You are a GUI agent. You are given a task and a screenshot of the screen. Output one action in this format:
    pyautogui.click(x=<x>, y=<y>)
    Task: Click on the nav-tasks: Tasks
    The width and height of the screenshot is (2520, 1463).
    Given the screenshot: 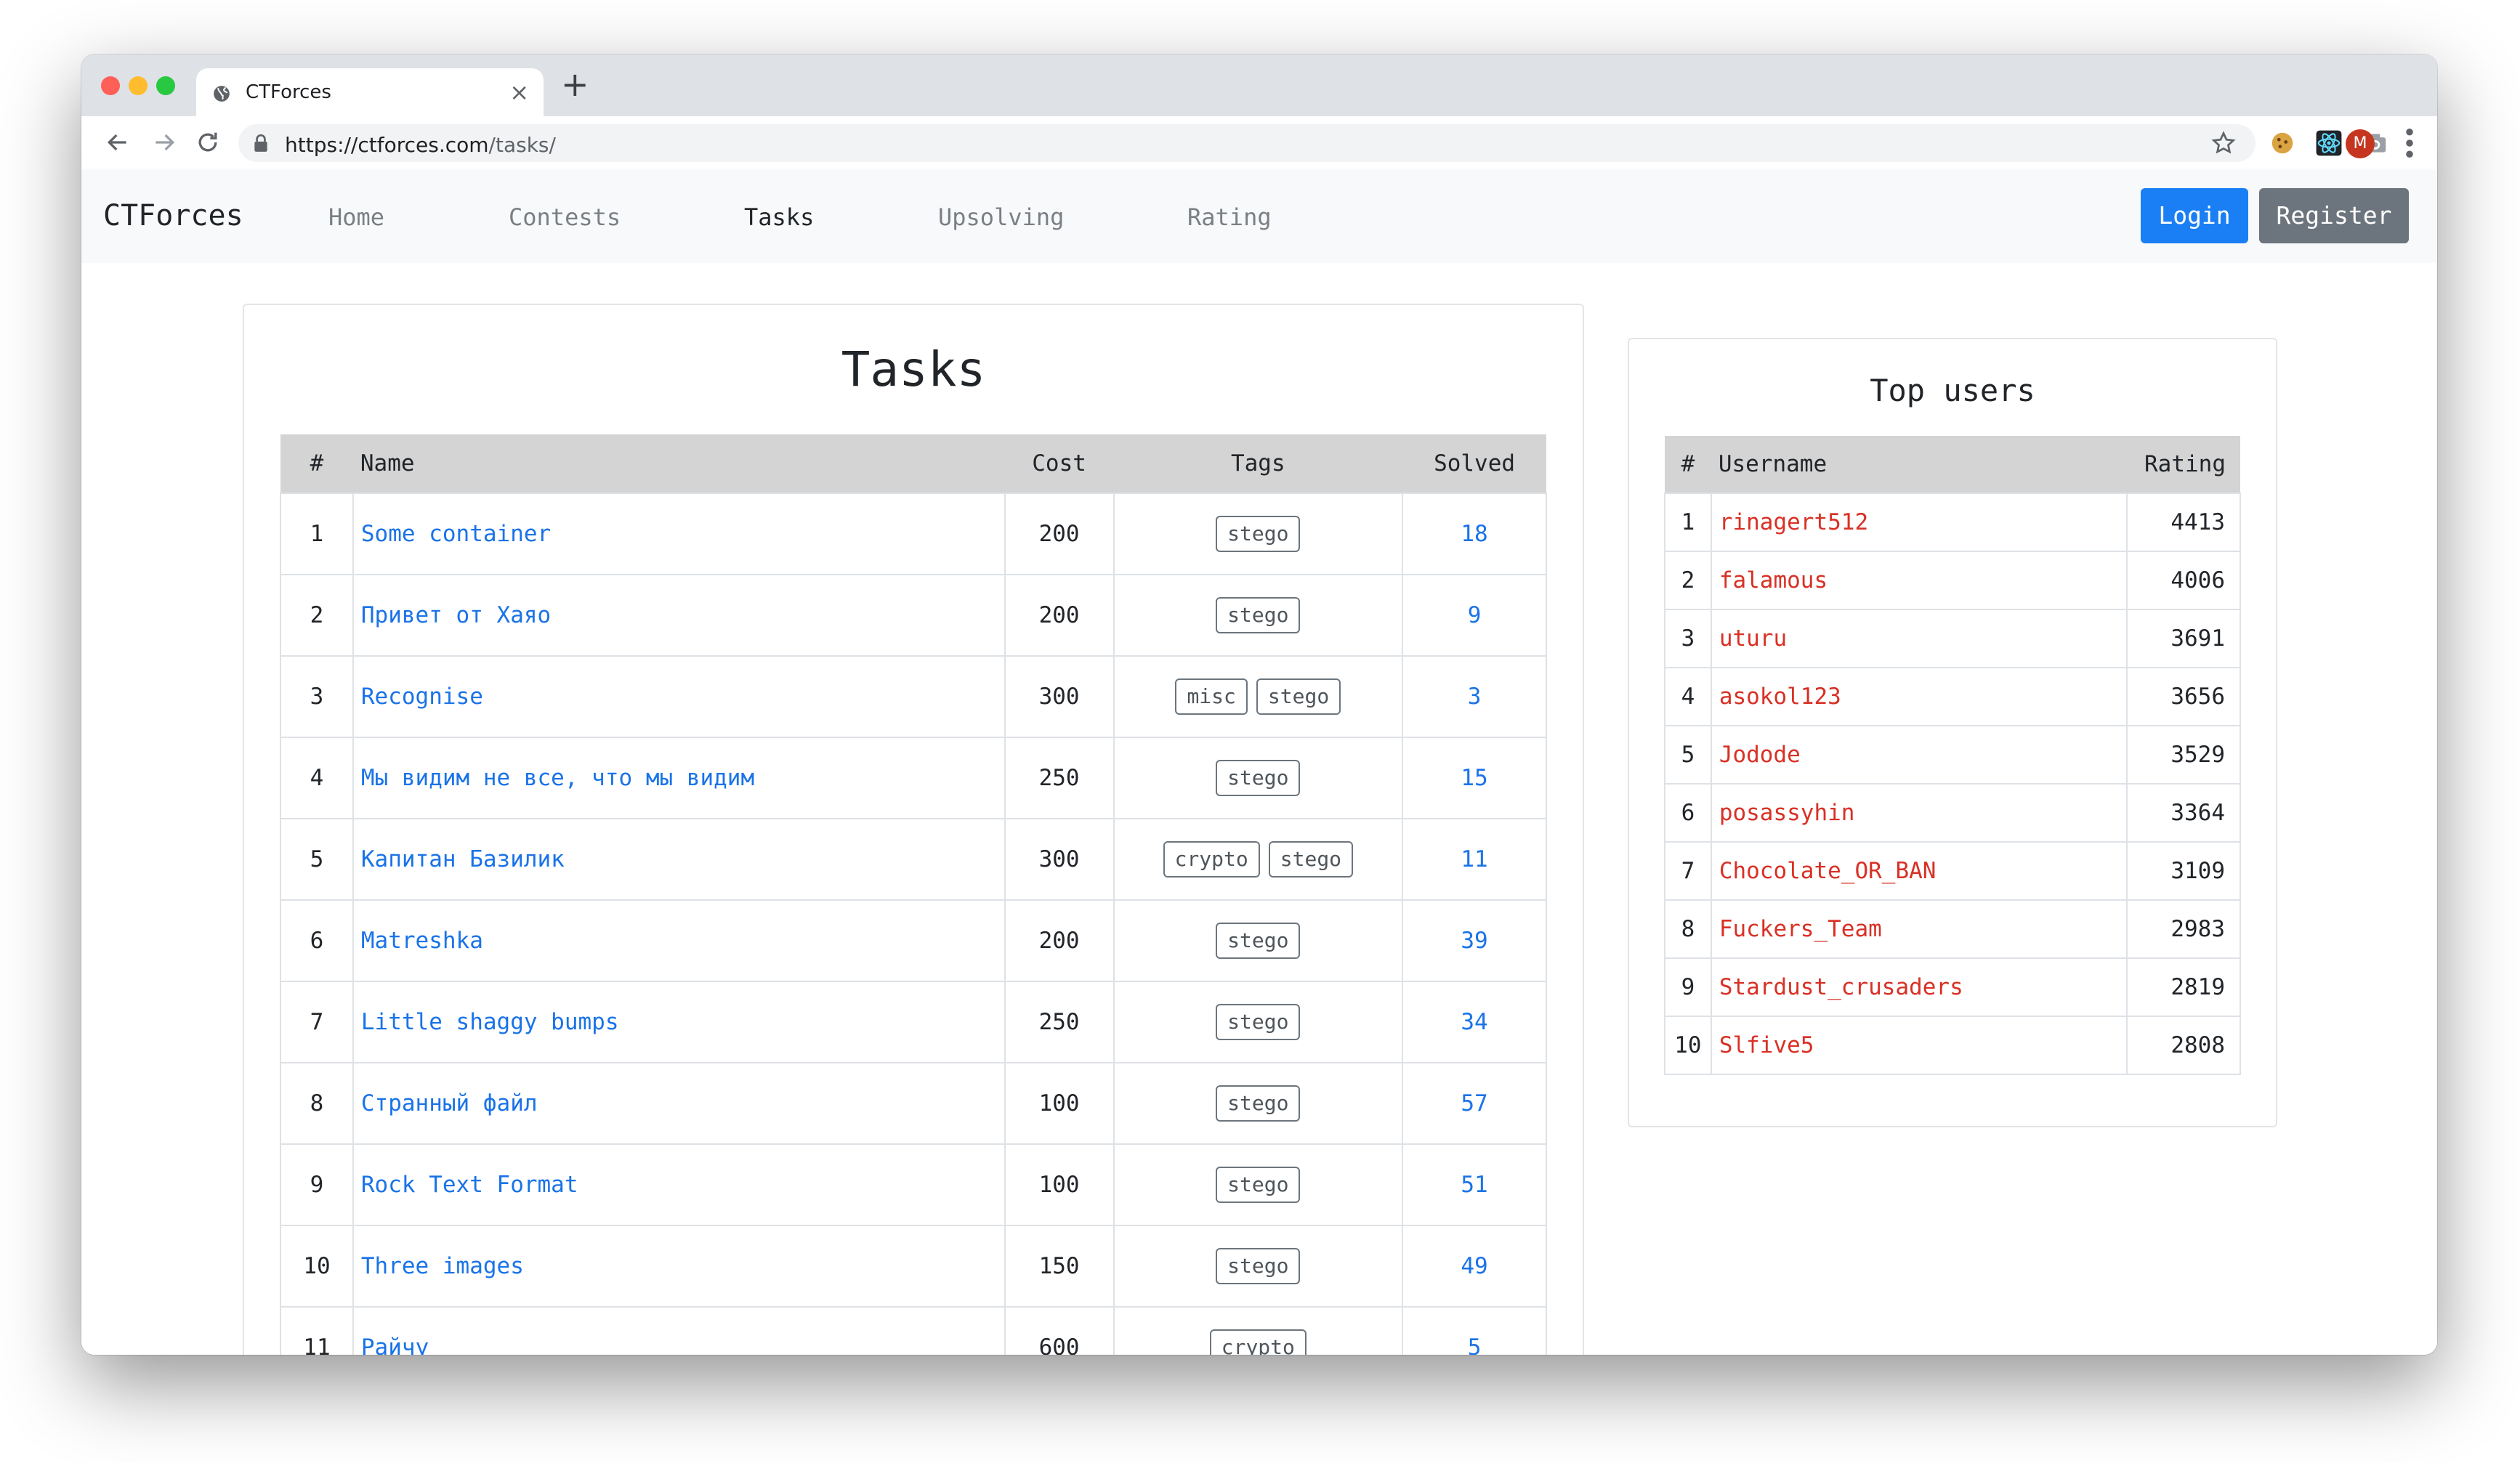 What is the action you would take?
    pyautogui.click(x=779, y=217)
    